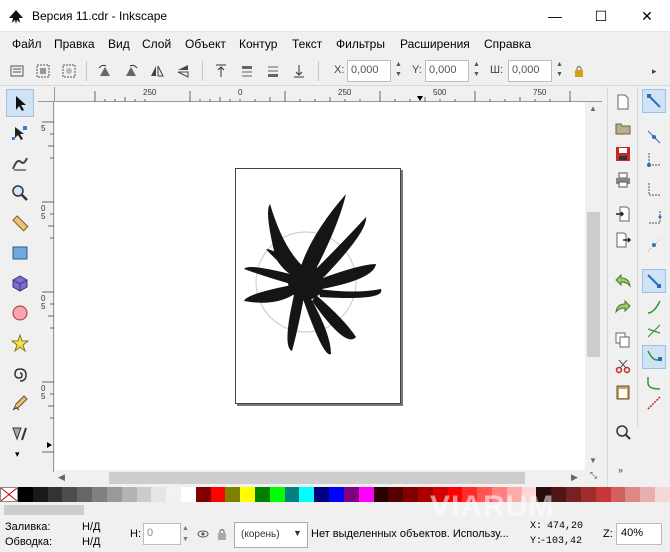  What do you see at coordinates (20, 343) in the screenshot?
I see `star-tool-icon` at bounding box center [20, 343].